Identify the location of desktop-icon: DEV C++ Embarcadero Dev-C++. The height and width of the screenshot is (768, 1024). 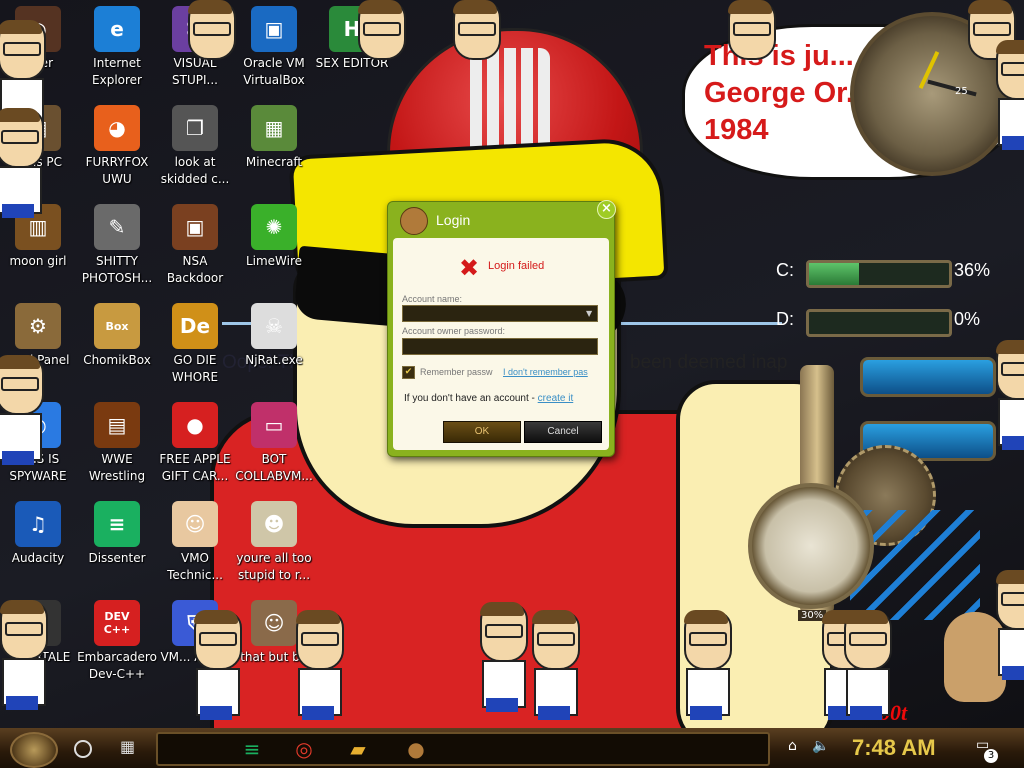
(117, 642).